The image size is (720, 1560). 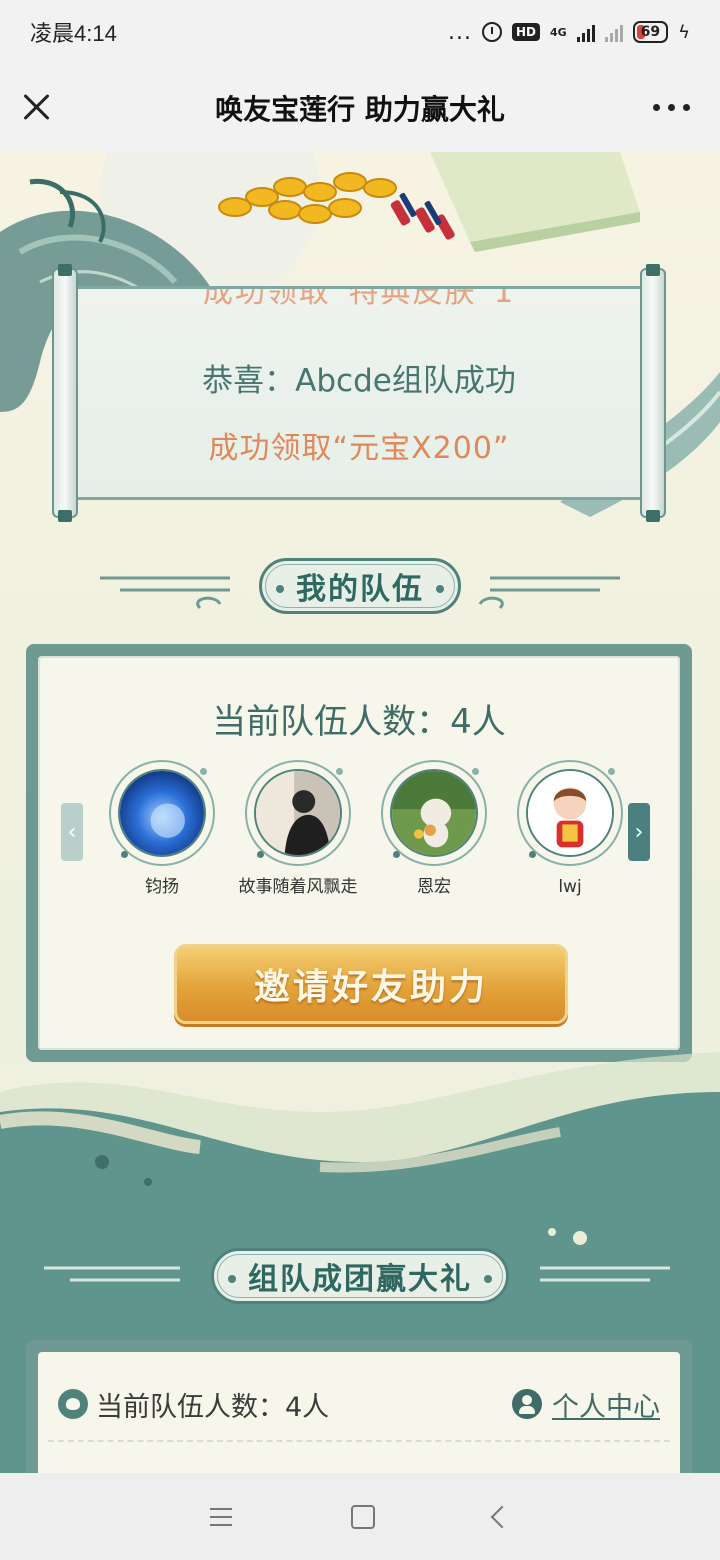 I want to click on system-nav-bar, so click(x=360, y=1516).